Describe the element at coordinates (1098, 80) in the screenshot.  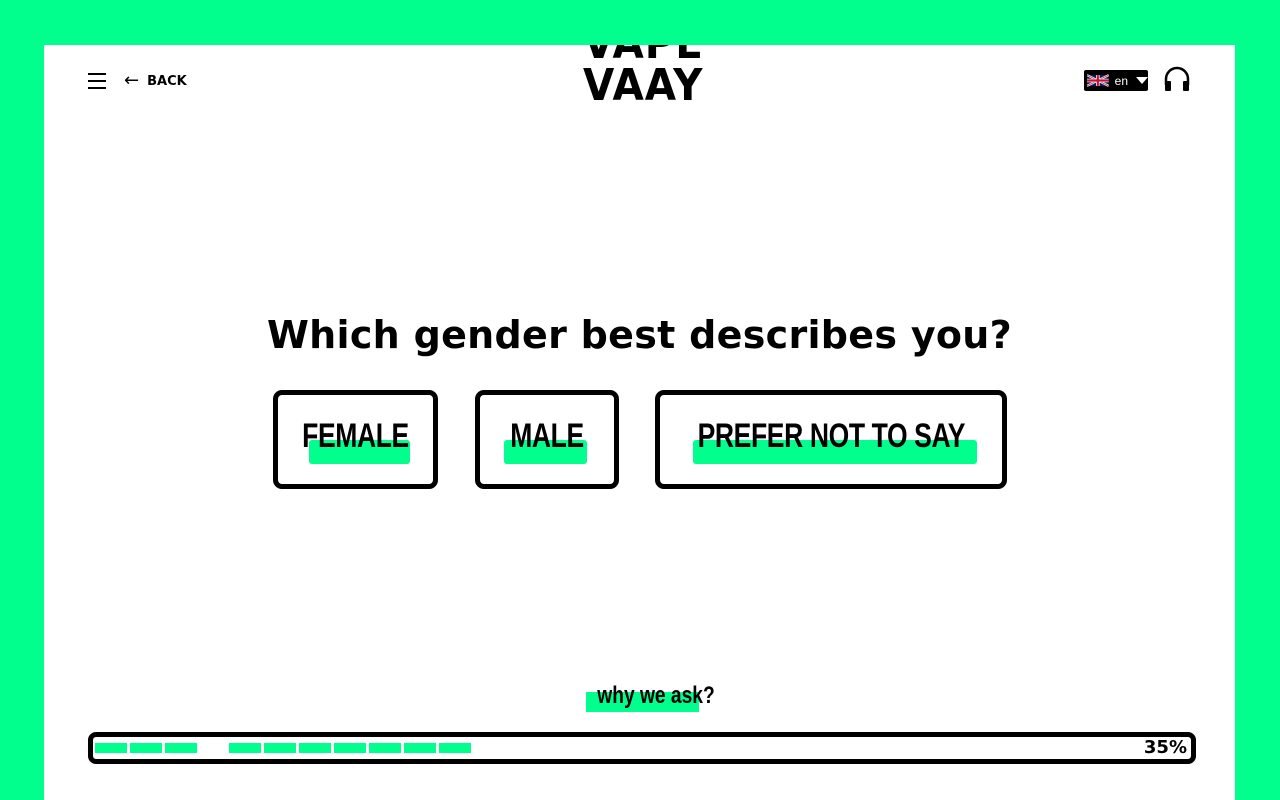
I see `uk-flag-icon` at that location.